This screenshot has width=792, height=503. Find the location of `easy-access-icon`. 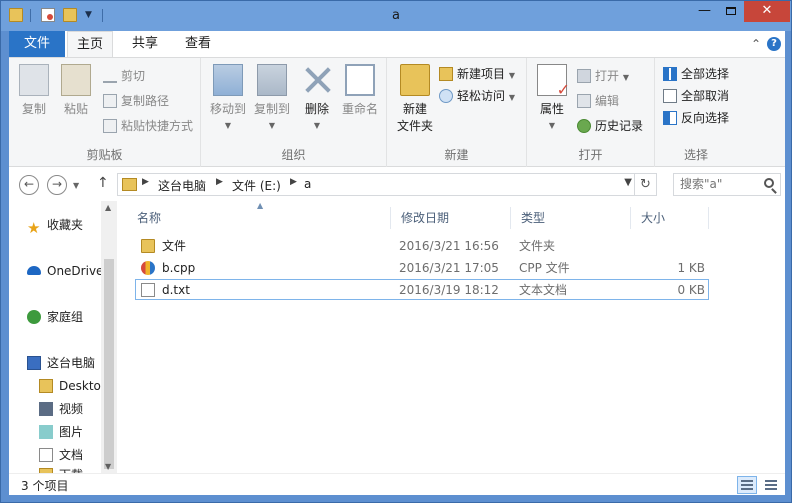

easy-access-icon is located at coordinates (446, 95).